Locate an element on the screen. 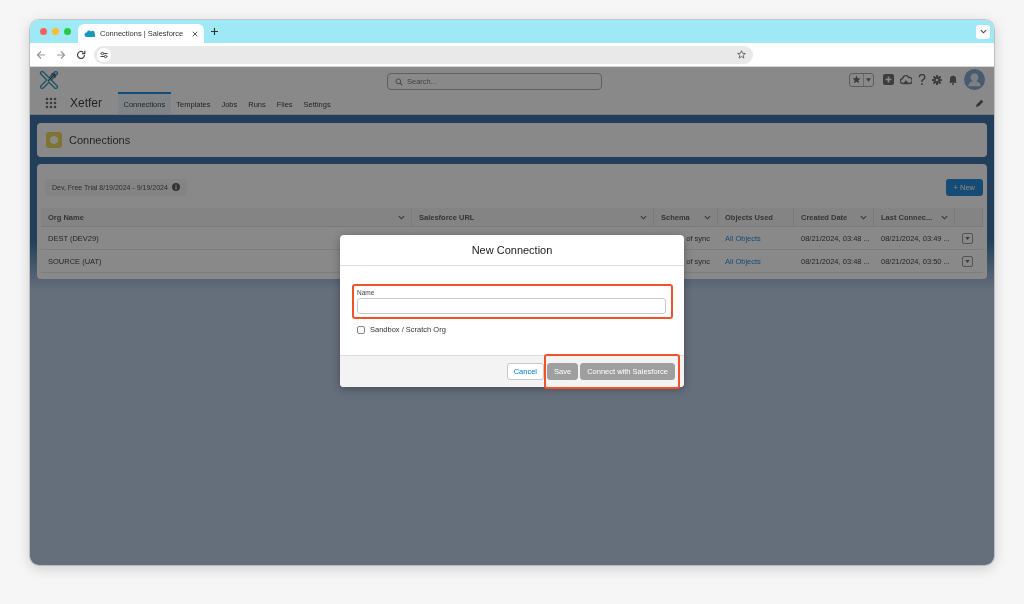  cloud-mountain-icon is located at coordinates (906, 79).